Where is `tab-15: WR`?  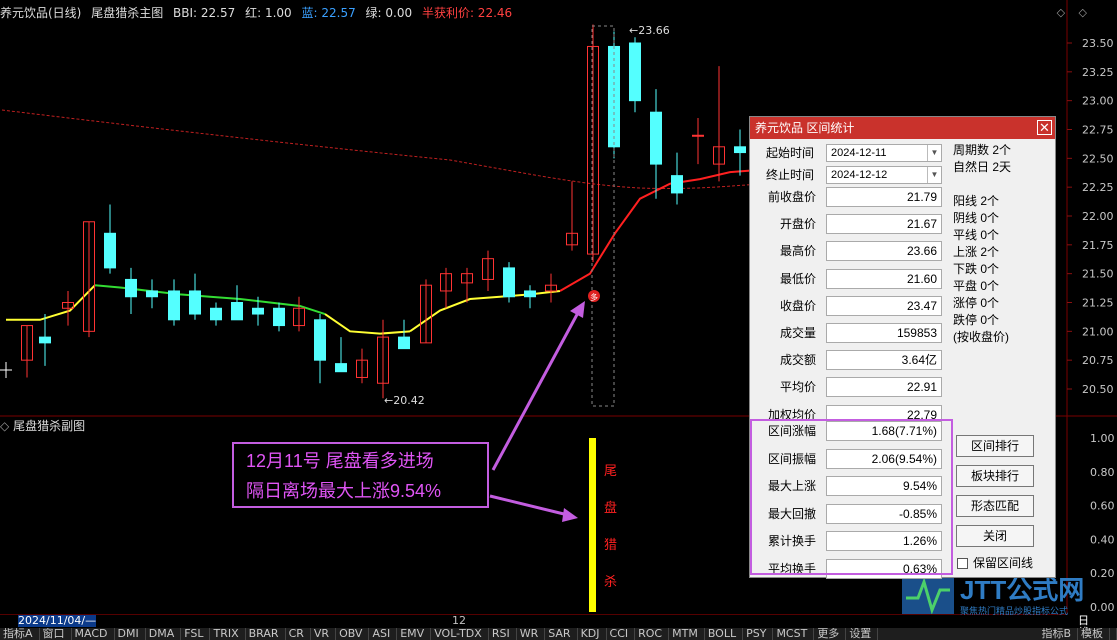 tab-15: WR is located at coordinates (531, 634).